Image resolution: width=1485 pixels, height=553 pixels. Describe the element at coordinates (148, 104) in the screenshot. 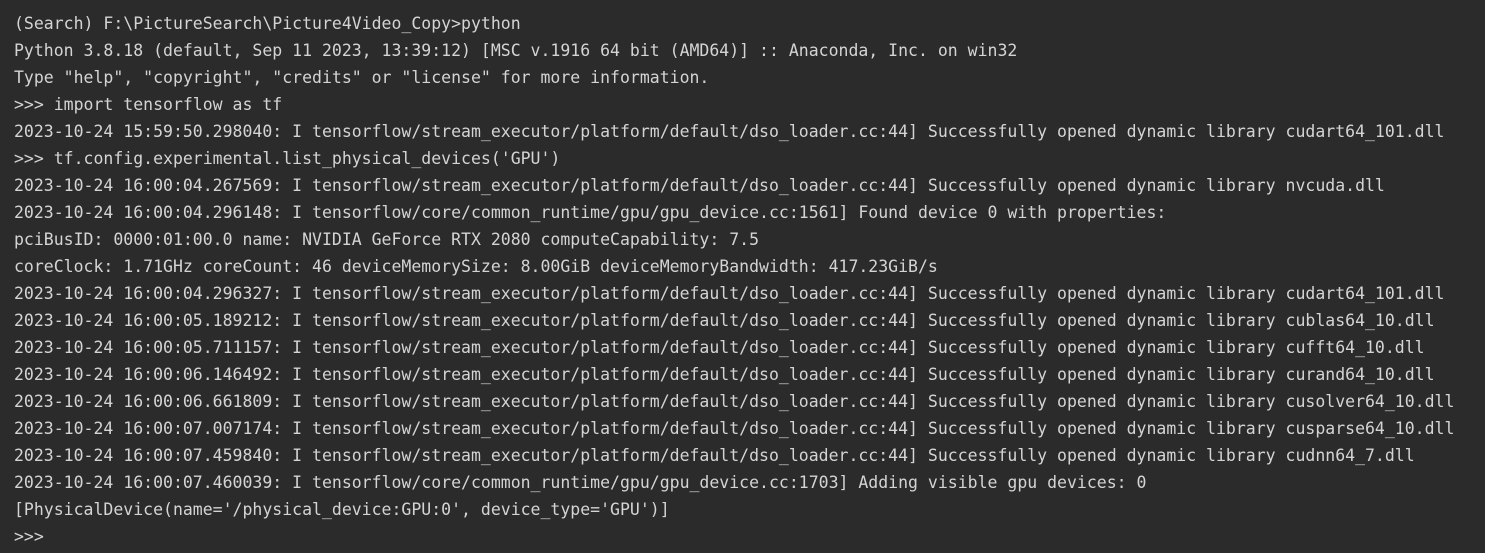

I see `console-line: >>> import tensorflow as tf` at that location.